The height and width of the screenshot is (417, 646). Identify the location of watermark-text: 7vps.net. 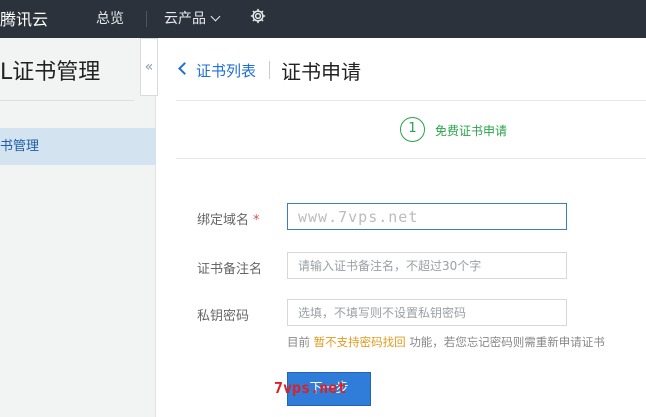
(310, 388).